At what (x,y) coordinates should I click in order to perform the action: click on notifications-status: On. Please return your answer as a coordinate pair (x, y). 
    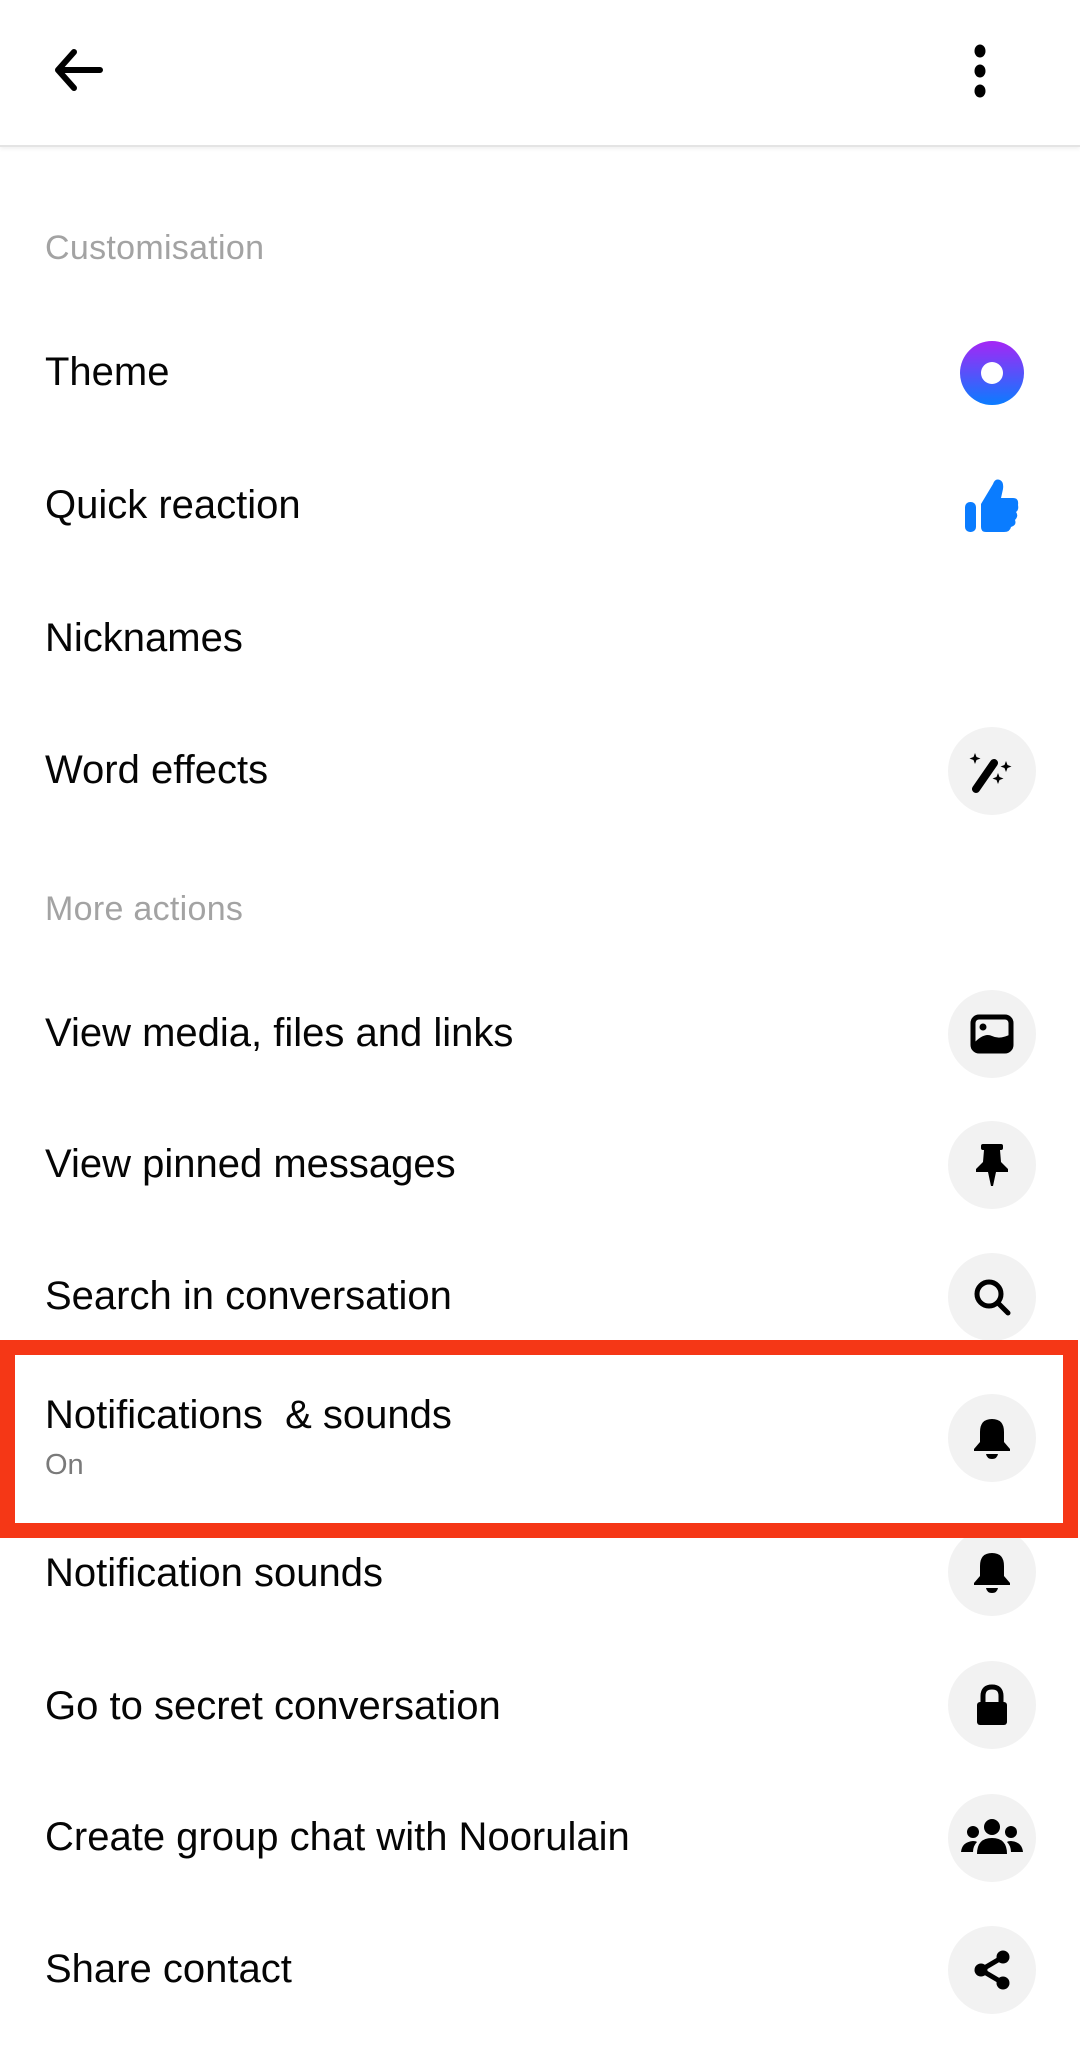
    Looking at the image, I should click on (64, 1465).